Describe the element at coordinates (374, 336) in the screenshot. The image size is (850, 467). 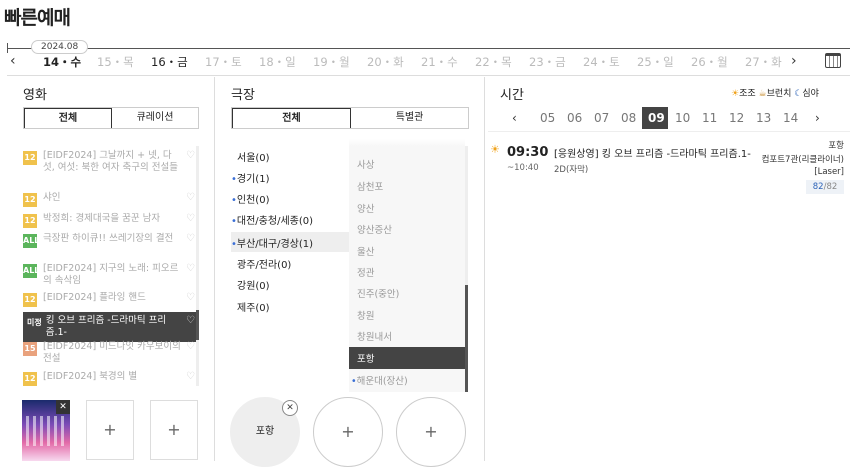
I see `city-item: 창원내서` at that location.